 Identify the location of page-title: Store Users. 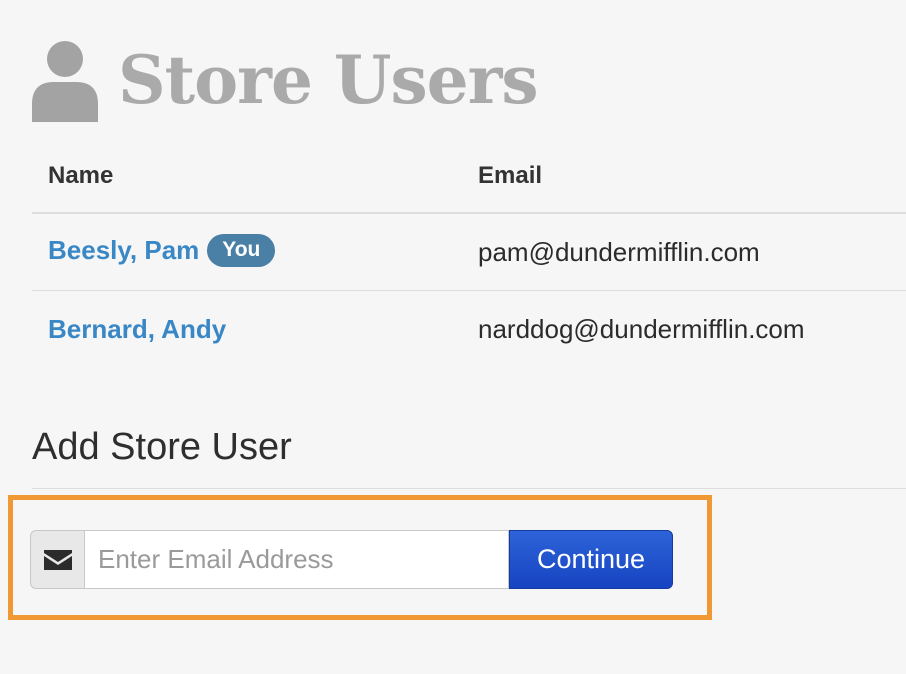
(328, 80).